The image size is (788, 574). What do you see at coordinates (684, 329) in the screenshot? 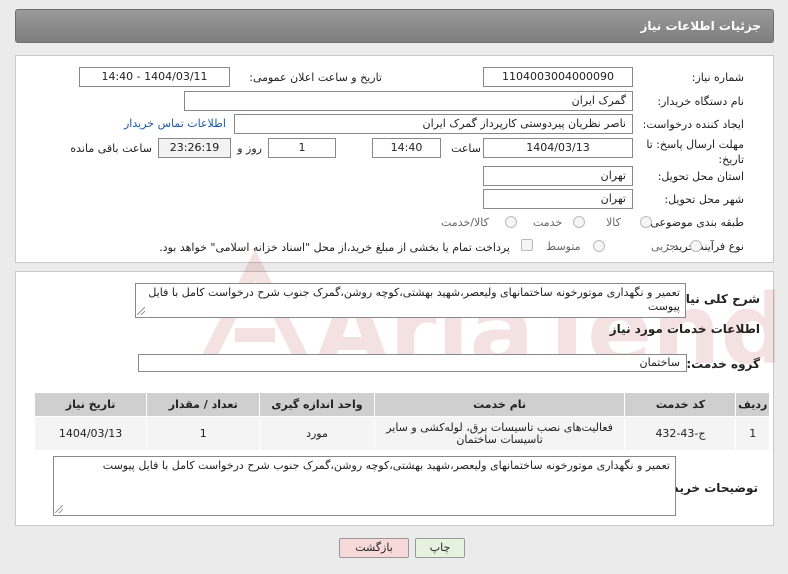
I see `services-section-title: اطلاعات خدمات مورد نیاز` at bounding box center [684, 329].